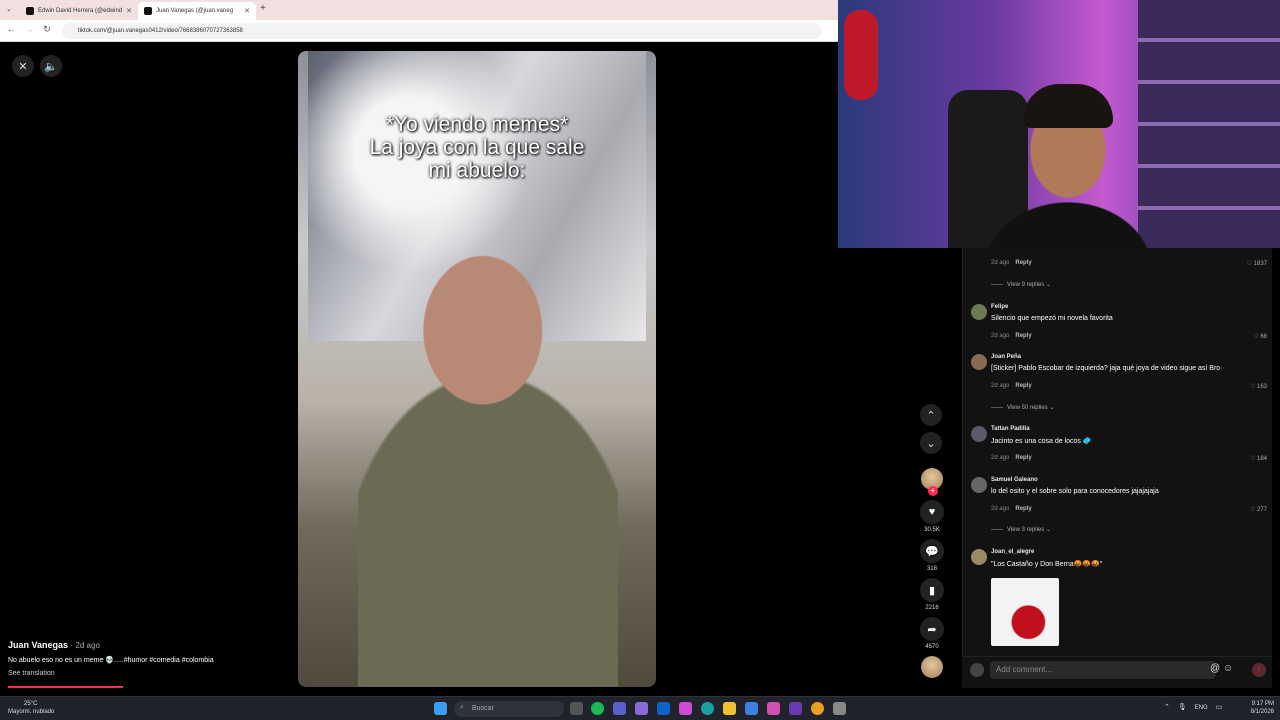  I want to click on tab-title: Juan Vanegas (@juan.vaneg, so click(195, 11).